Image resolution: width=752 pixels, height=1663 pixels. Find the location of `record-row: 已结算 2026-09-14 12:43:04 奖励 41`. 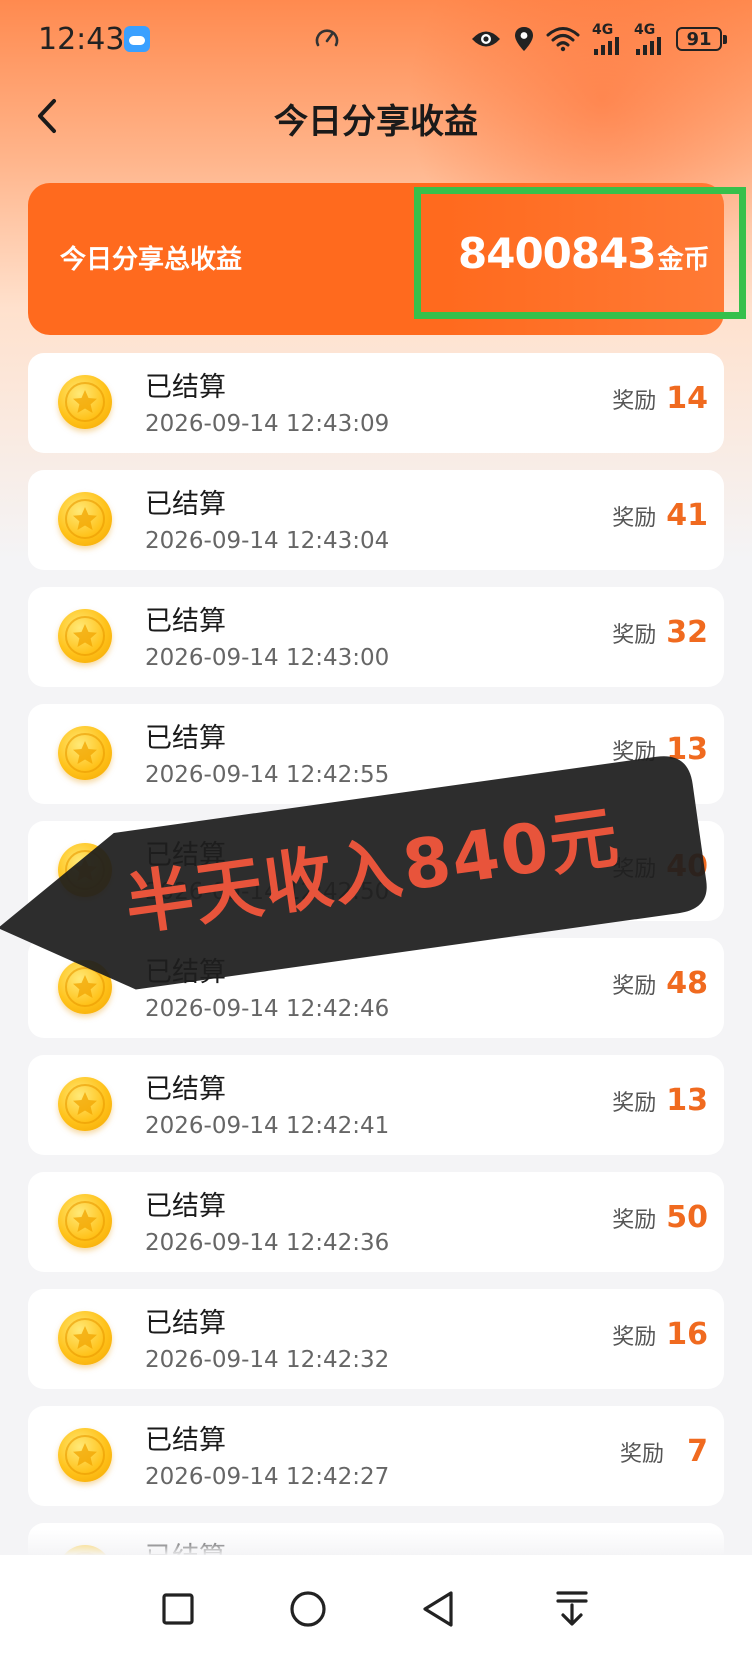

record-row: 已结算 2026-09-14 12:43:04 奖励 41 is located at coordinates (376, 520).